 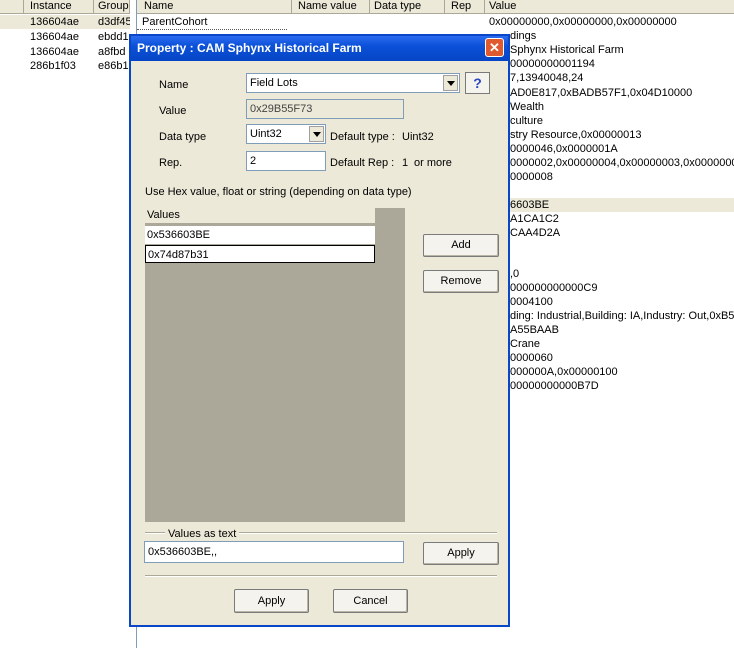 I want to click on datatype-dropdown: Uint32, so click(x=286, y=134).